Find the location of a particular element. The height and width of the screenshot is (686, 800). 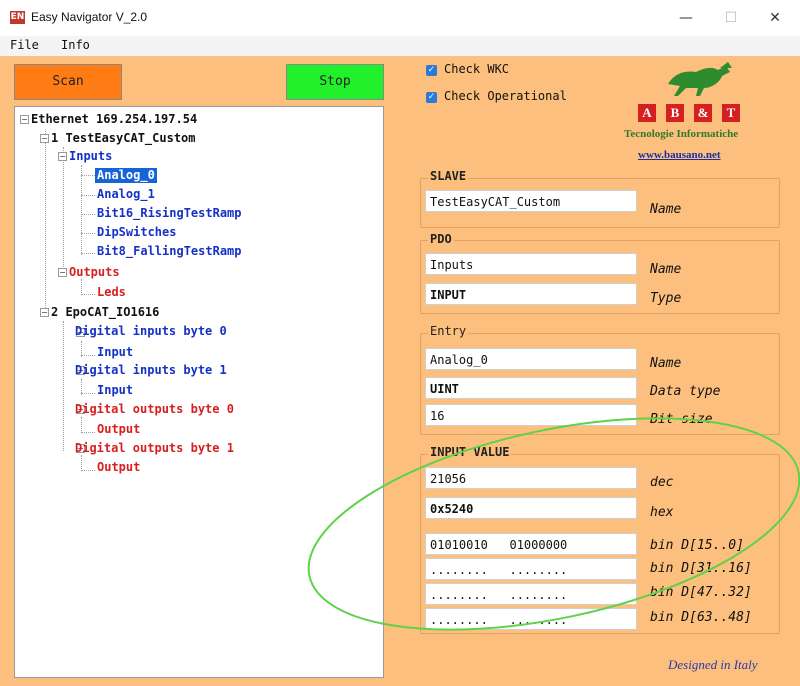

entry-bitsize-field: 16 is located at coordinates (531, 415).